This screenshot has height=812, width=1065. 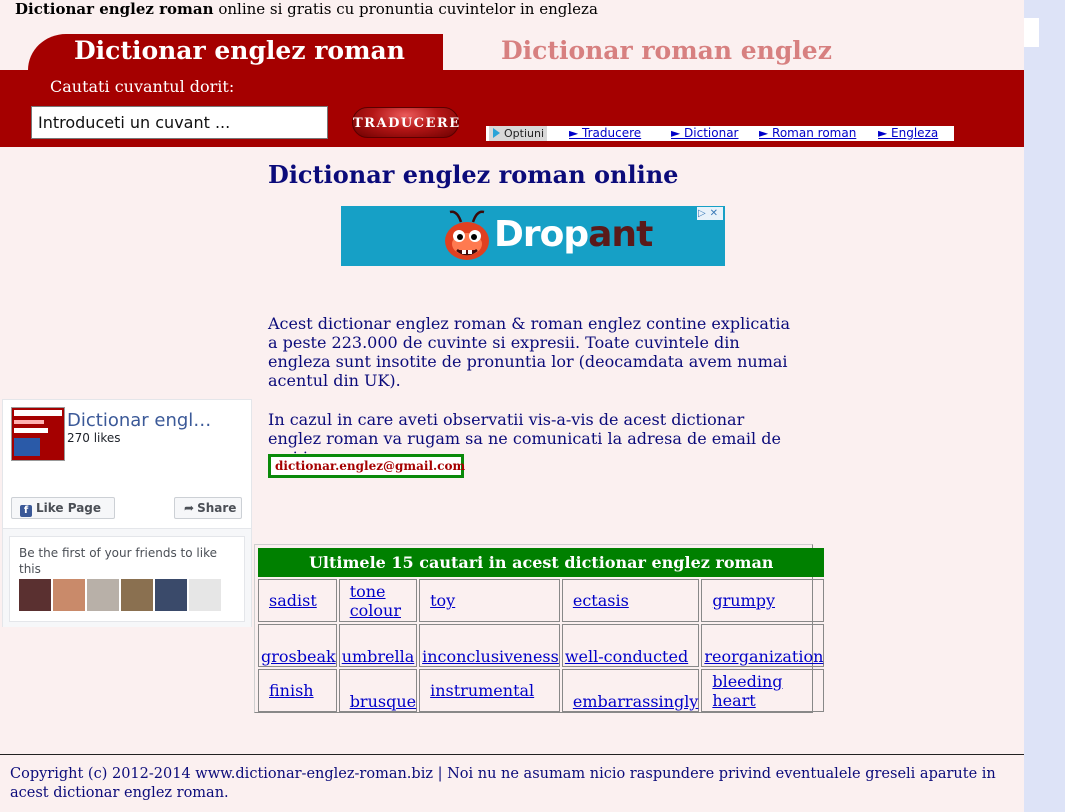 I want to click on recent-search-link: inconclusiveness, so click(x=490, y=656).